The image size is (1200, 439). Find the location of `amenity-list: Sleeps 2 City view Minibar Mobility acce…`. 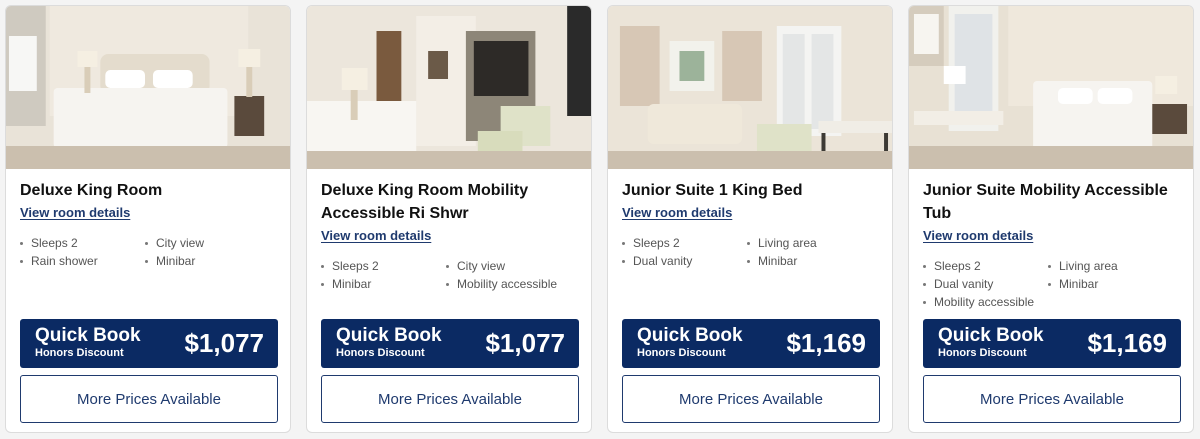

amenity-list: Sleeps 2 City view Minibar Mobility acce… is located at coordinates (449, 275).